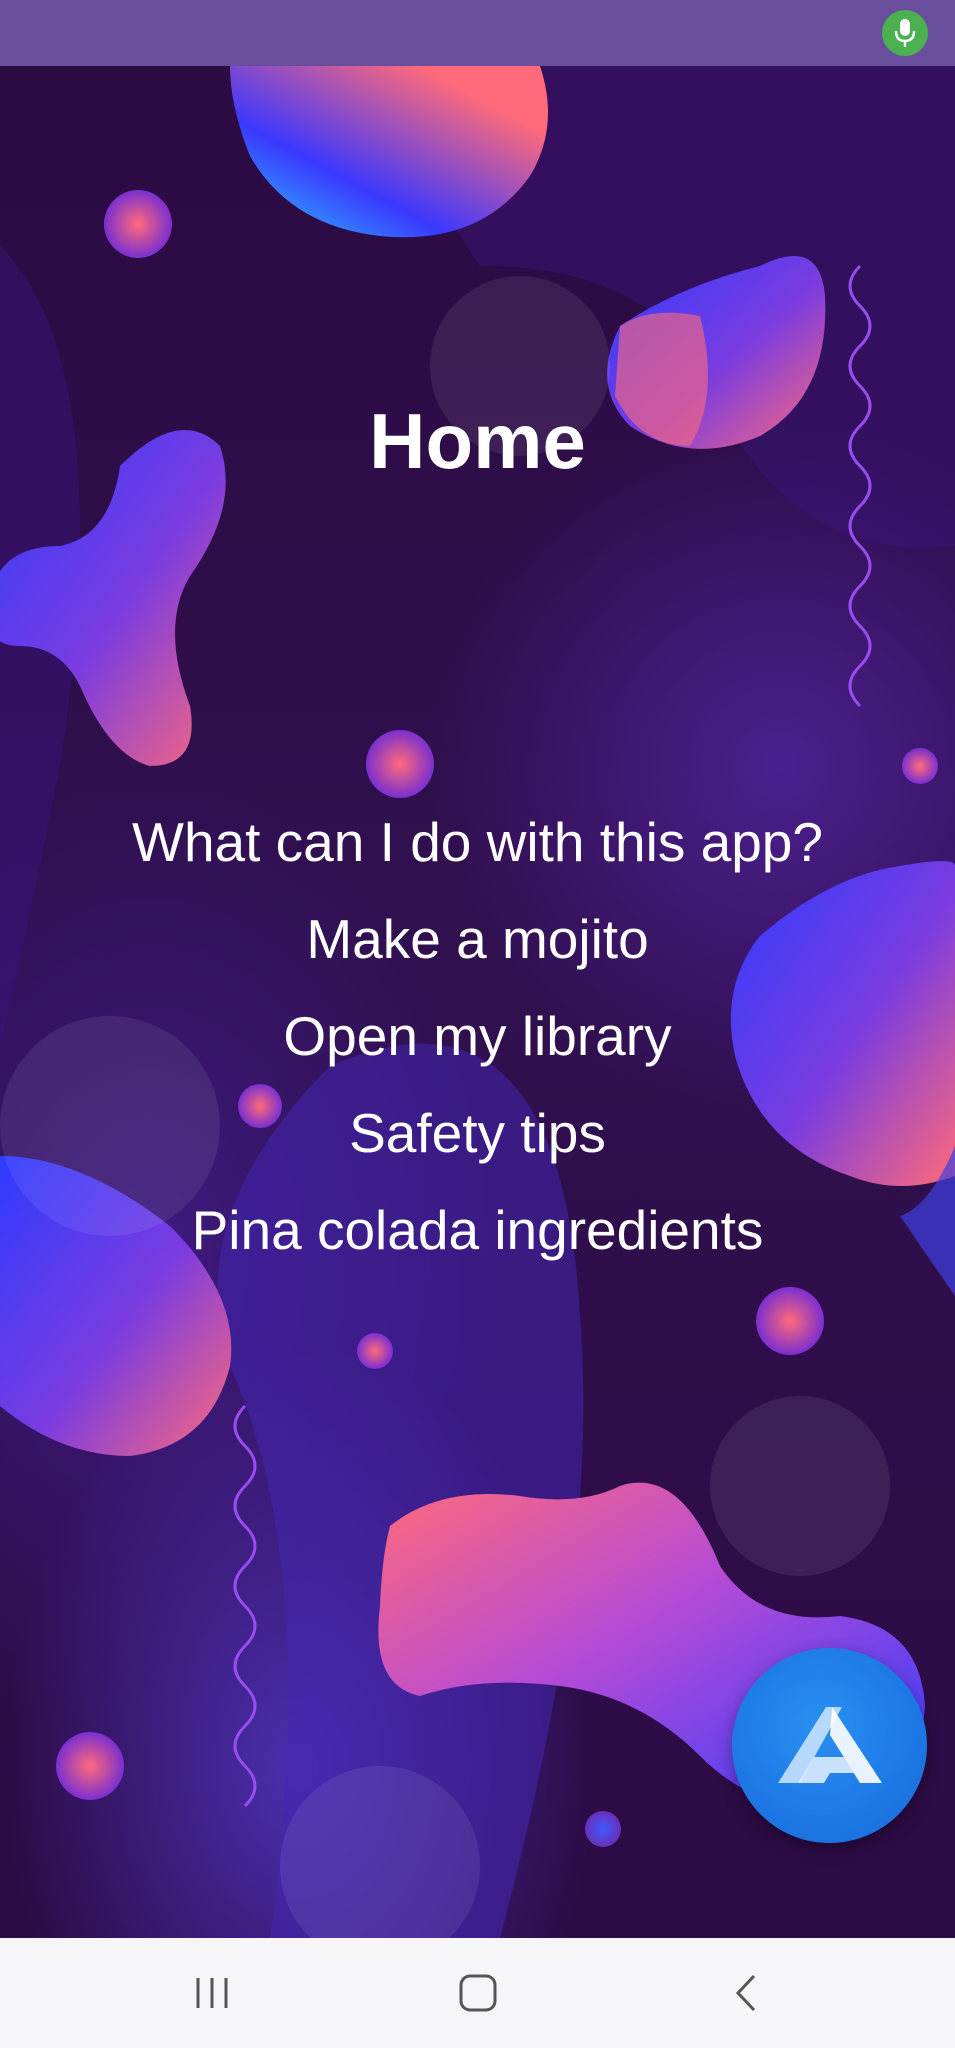  I want to click on assistant-a-logo-icon, so click(829, 1744).